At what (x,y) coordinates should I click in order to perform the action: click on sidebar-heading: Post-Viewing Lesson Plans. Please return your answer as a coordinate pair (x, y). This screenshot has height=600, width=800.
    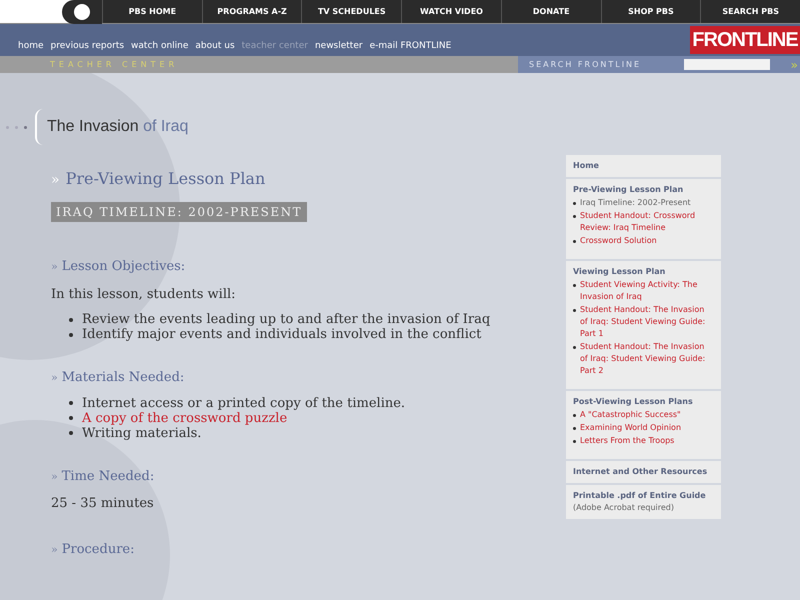
    Looking at the image, I should click on (643, 402).